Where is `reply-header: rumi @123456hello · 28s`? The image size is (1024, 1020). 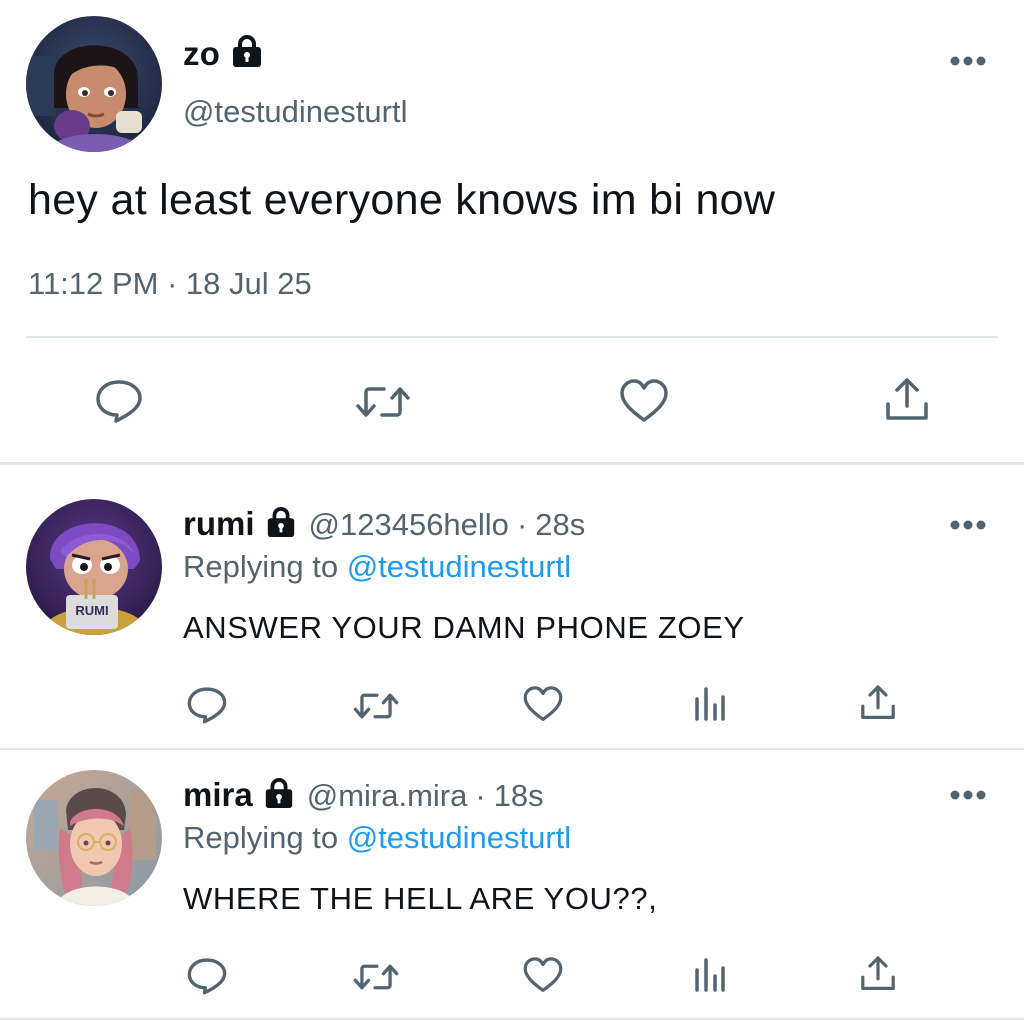
reply-header: rumi @123456hello · 28s is located at coordinates (384, 524).